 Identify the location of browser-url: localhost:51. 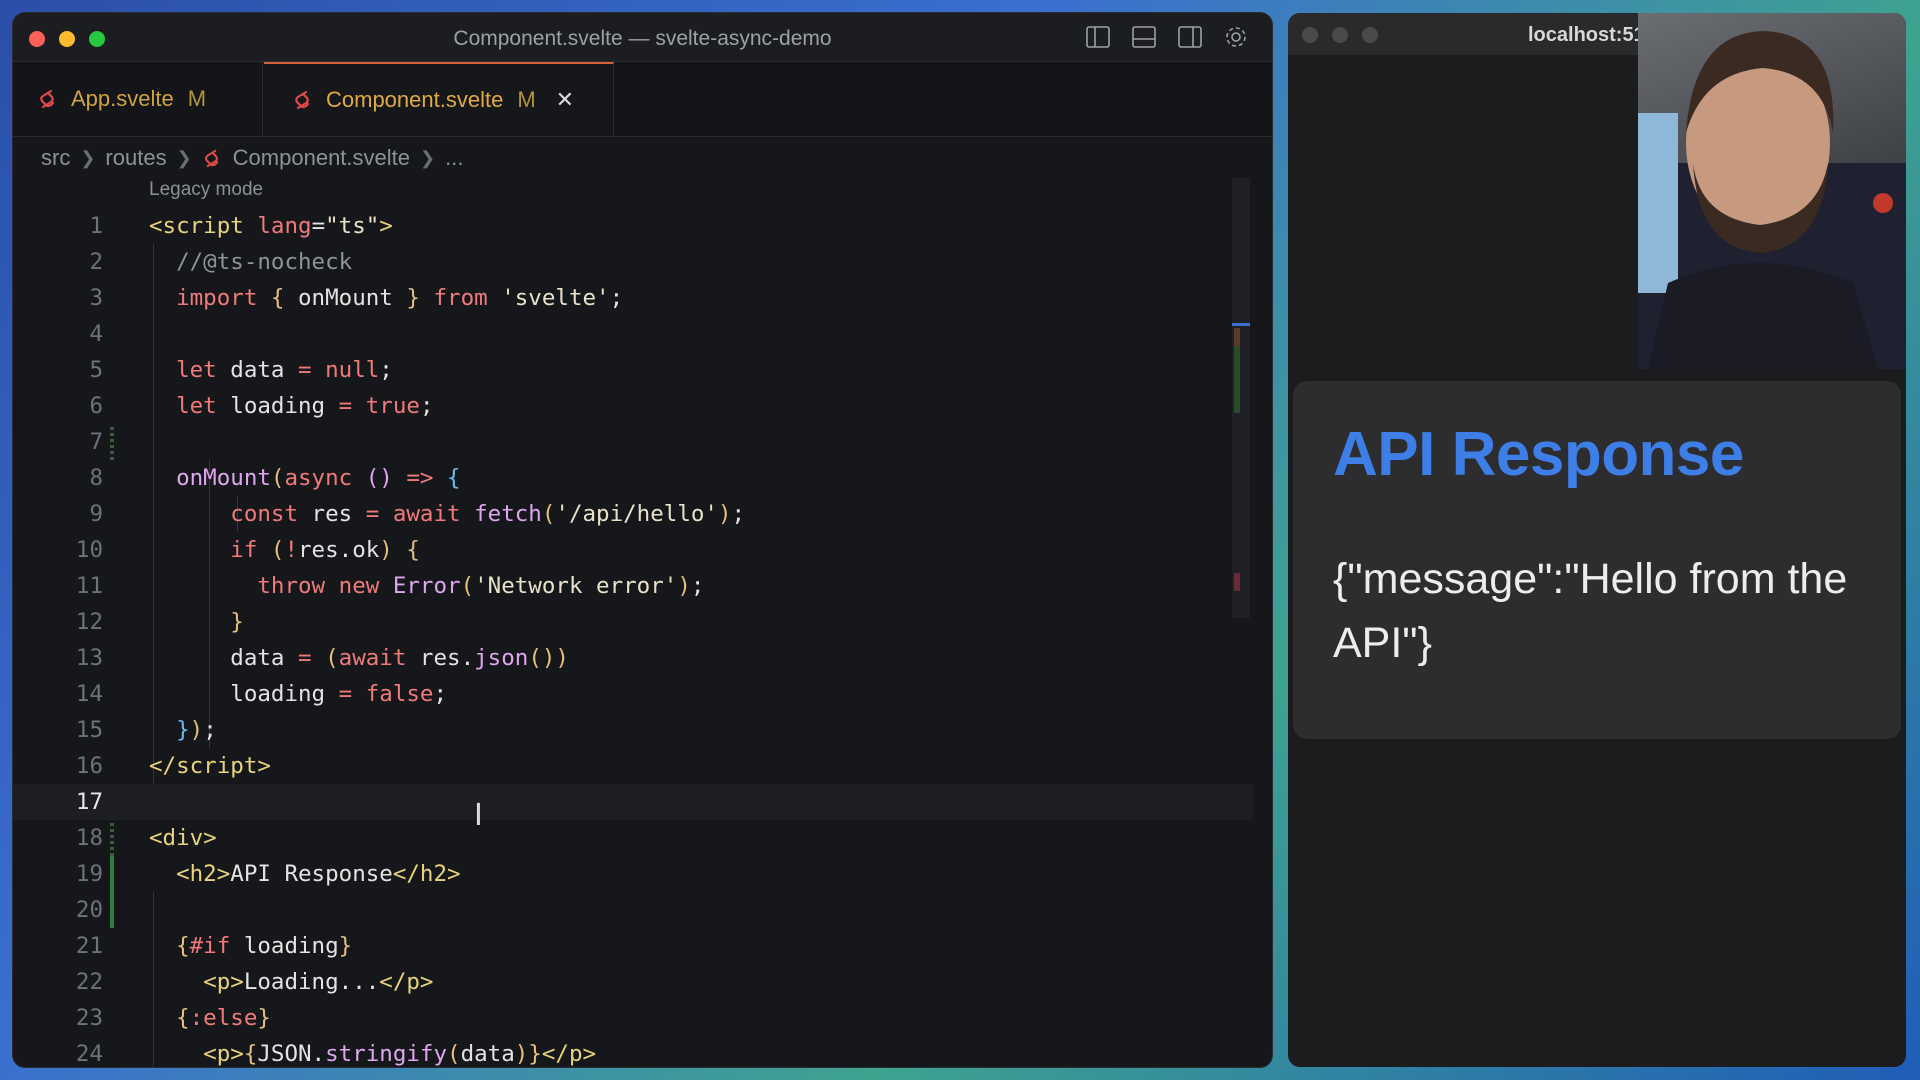
(1586, 35).